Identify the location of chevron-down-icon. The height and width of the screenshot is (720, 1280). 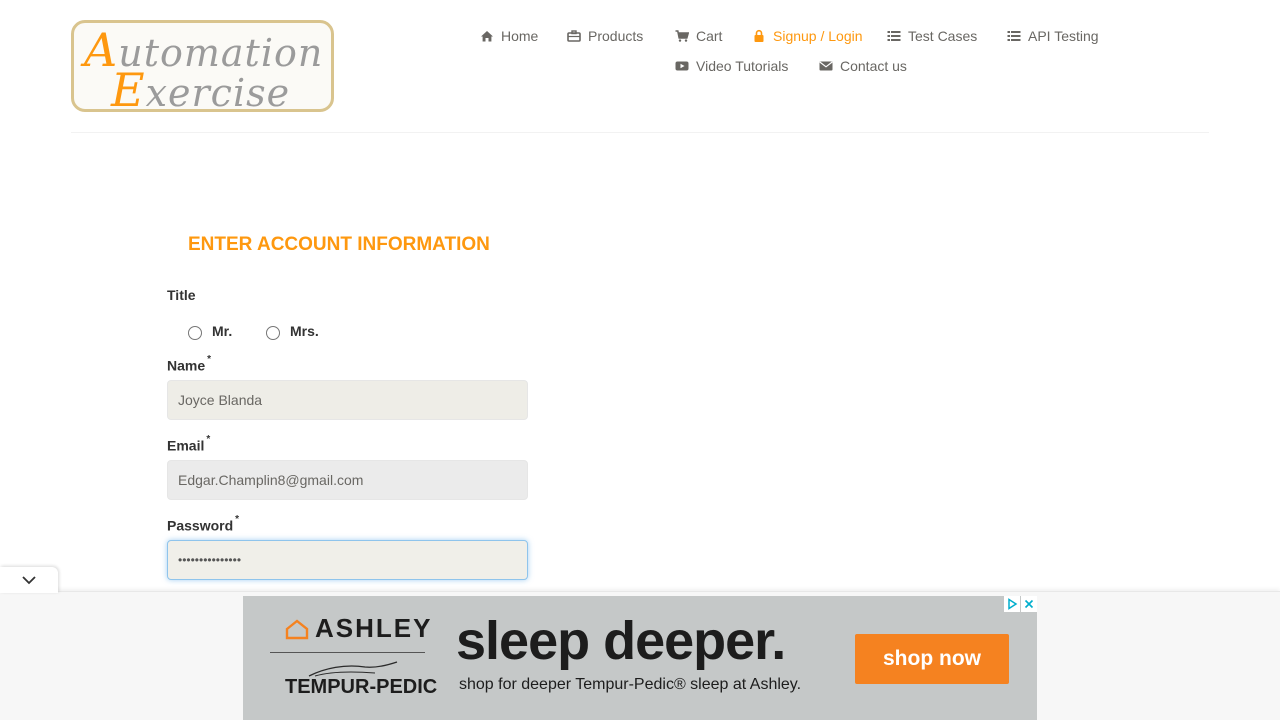
(29, 580).